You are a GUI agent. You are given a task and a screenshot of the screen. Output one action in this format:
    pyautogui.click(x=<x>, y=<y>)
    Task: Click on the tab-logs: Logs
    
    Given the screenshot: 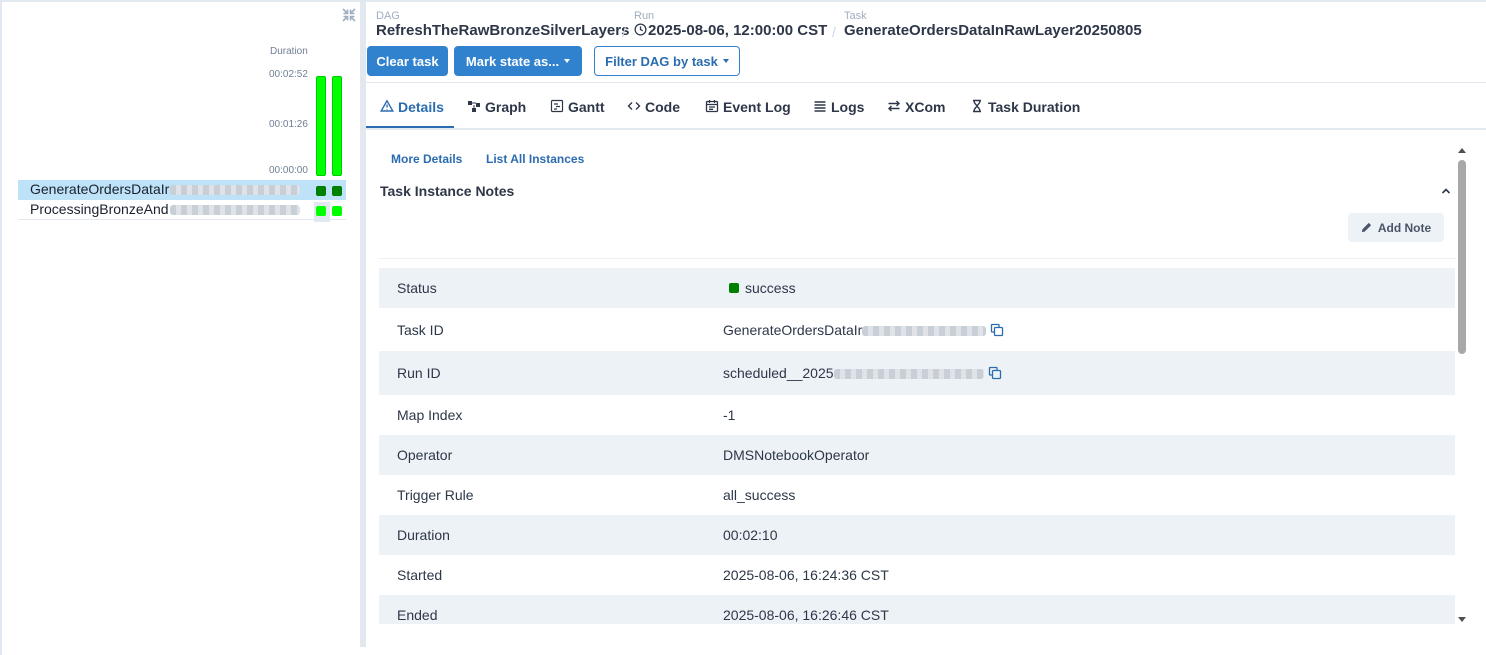 What is the action you would take?
    pyautogui.click(x=838, y=109)
    